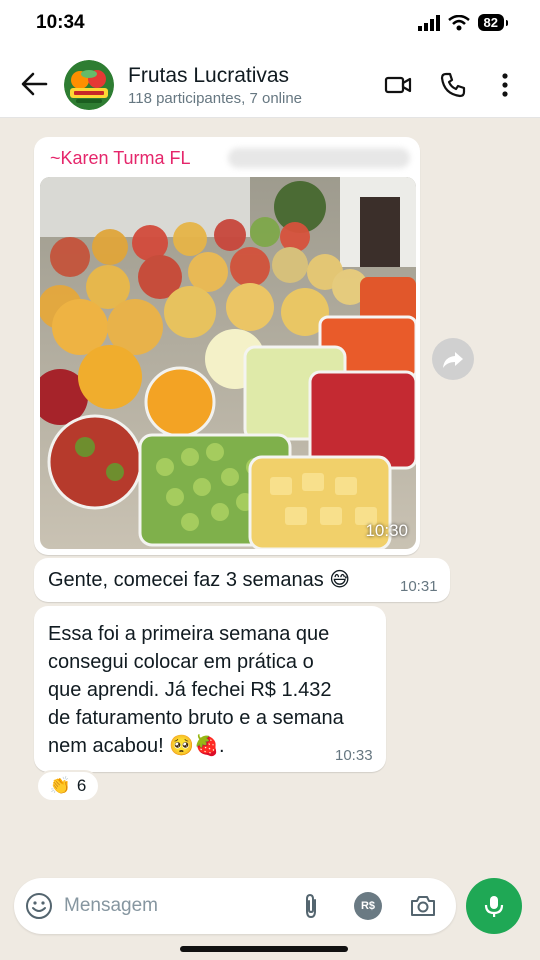 The image size is (540, 960). Describe the element at coordinates (398, 85) in the screenshot. I see `video-call-icon` at that location.